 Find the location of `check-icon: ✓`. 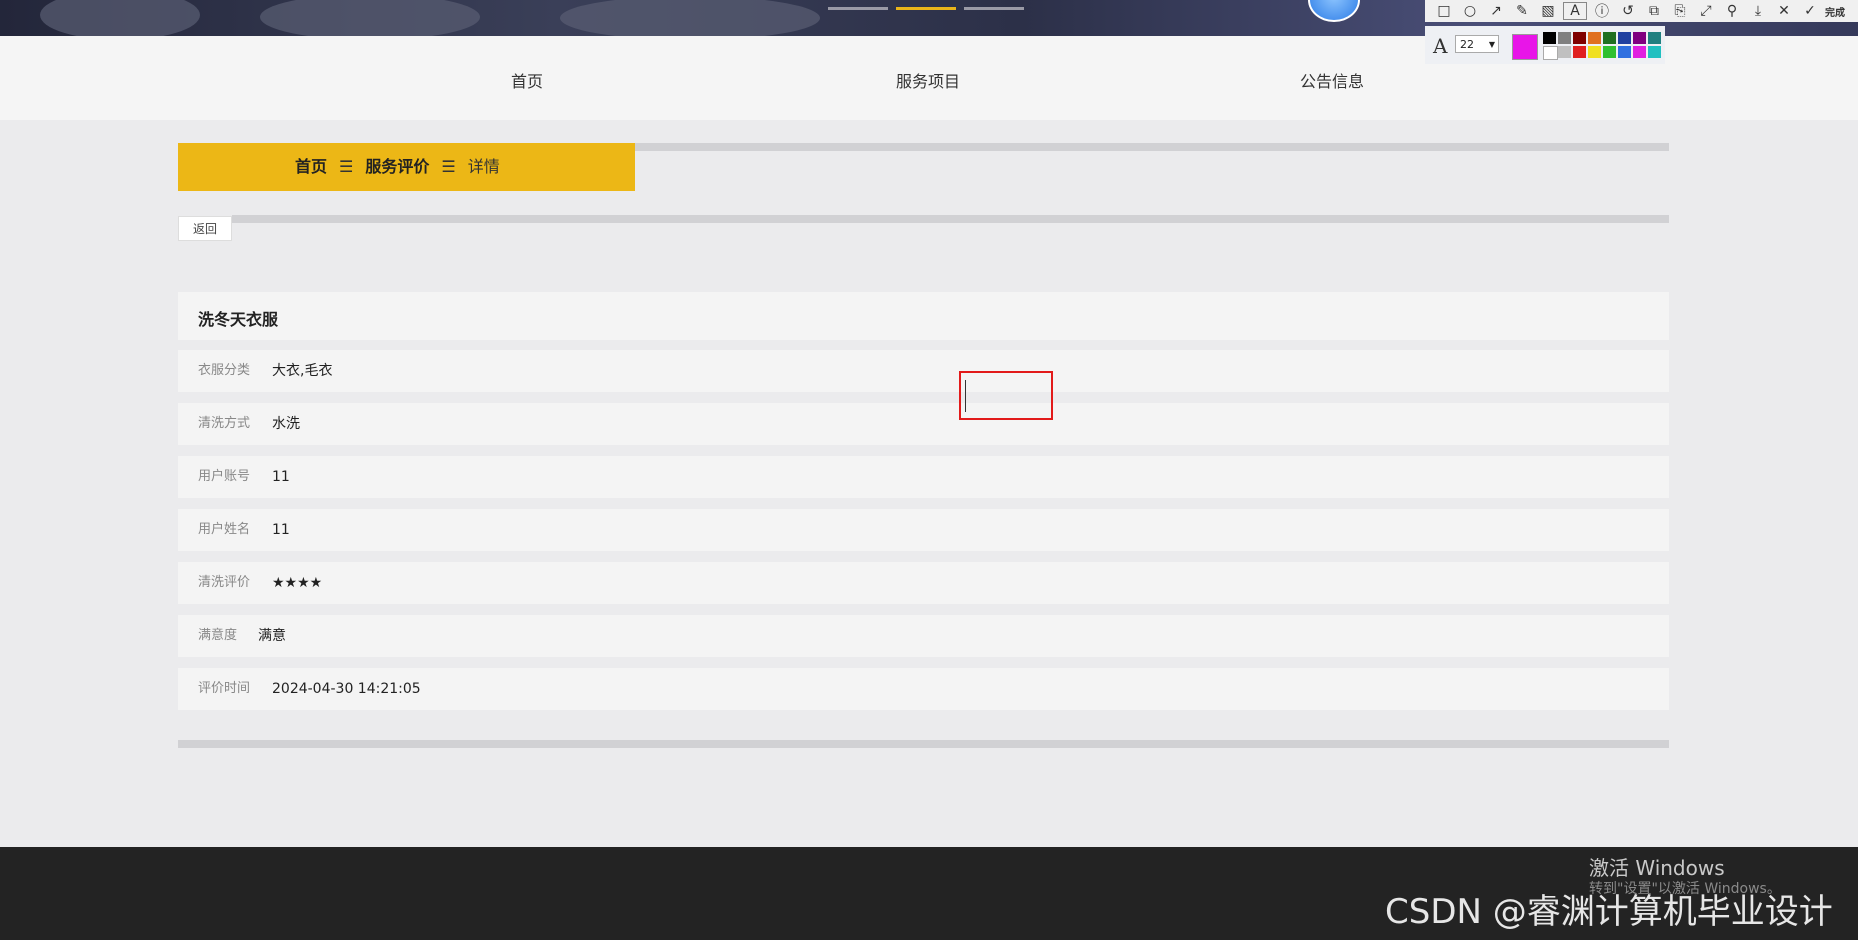

check-icon: ✓ is located at coordinates (1810, 11).